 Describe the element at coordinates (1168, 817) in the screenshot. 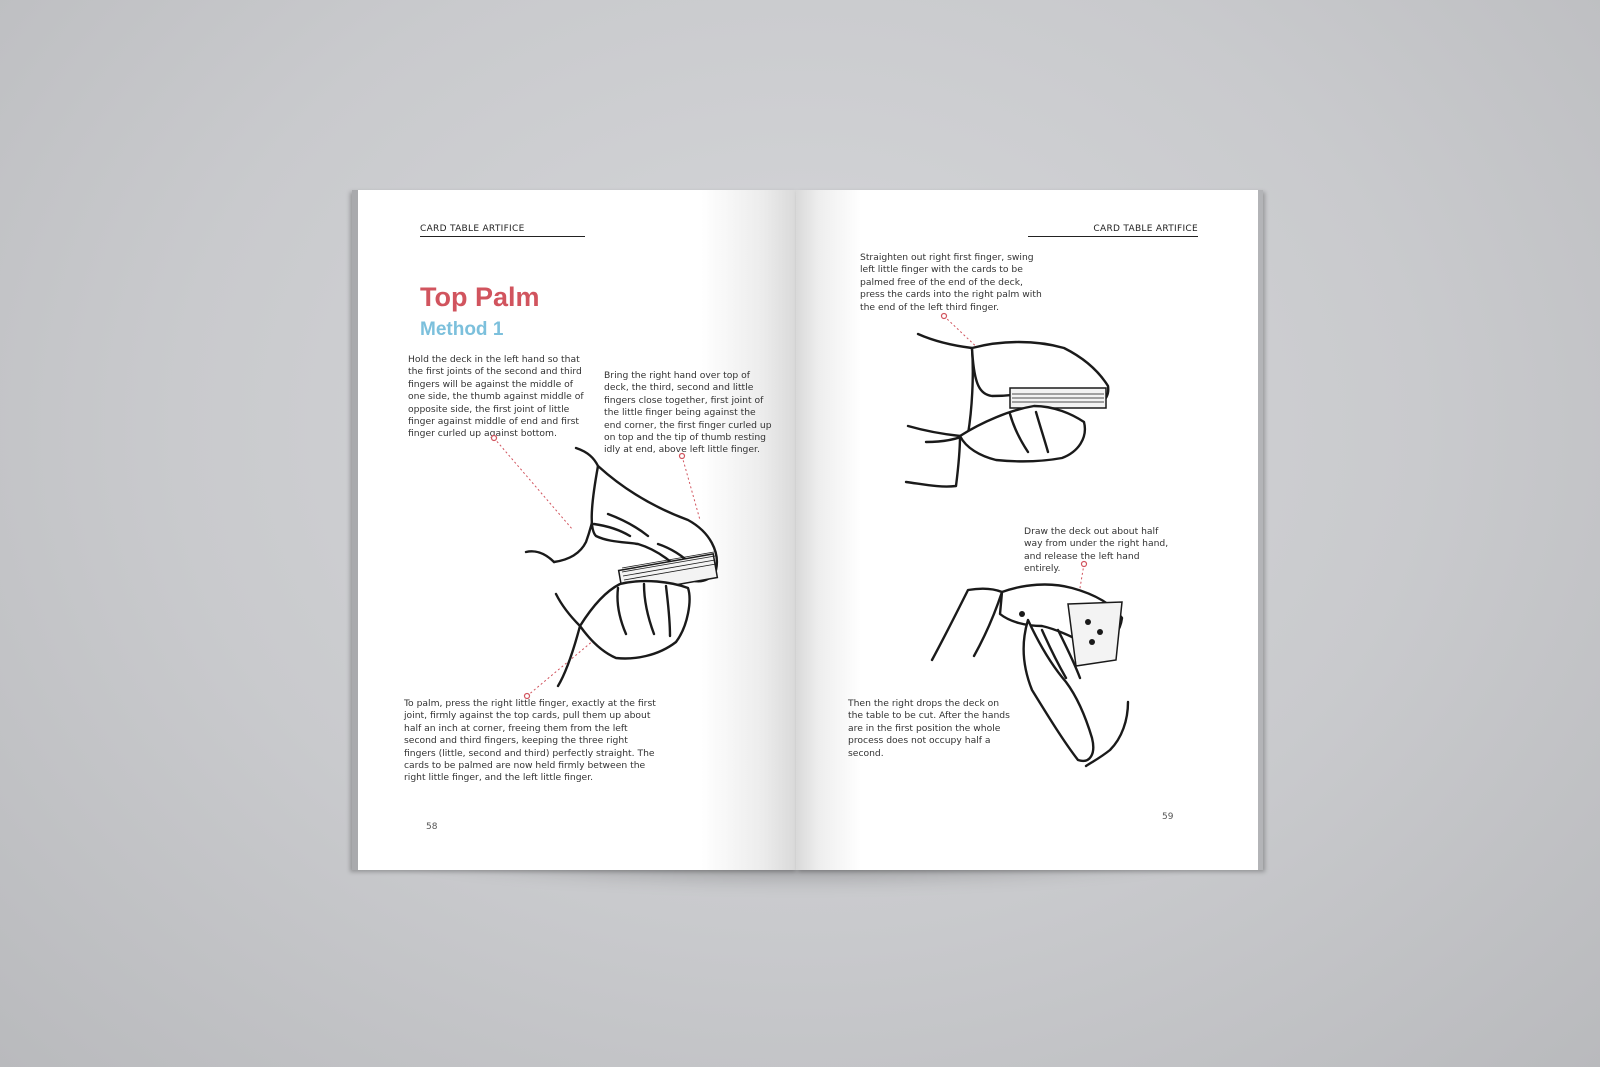

I see `page-number-right: 59` at that location.